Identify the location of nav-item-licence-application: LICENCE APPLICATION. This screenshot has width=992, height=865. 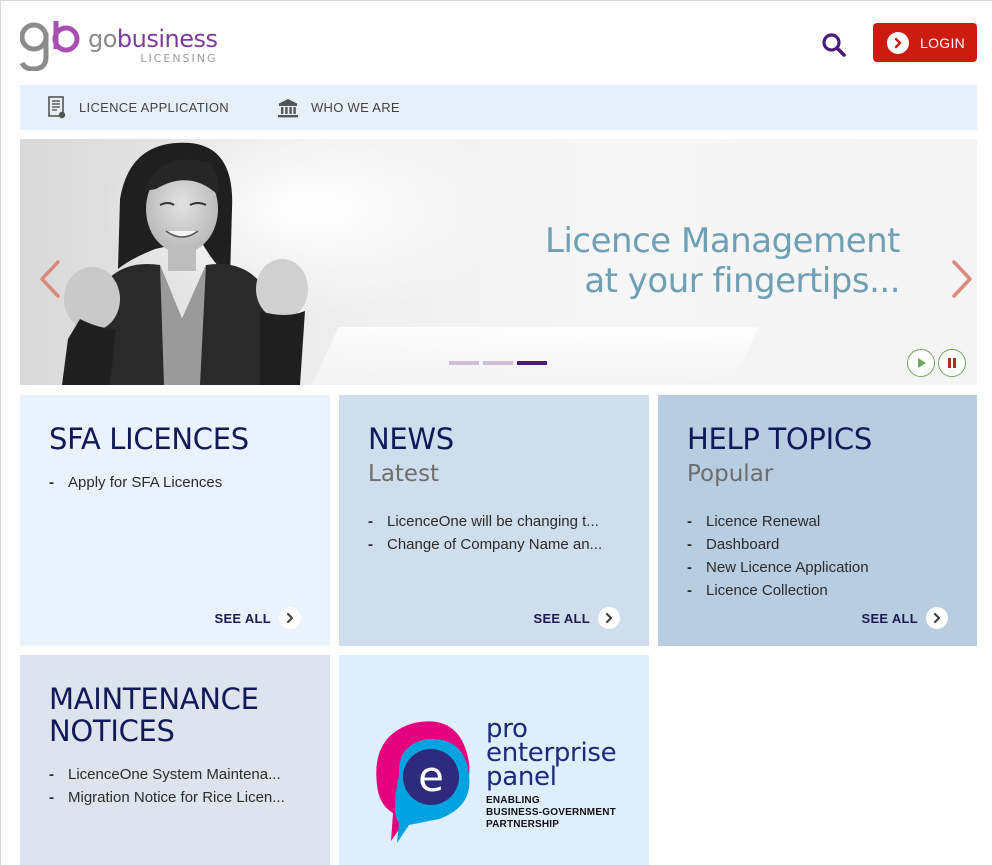
(138, 107).